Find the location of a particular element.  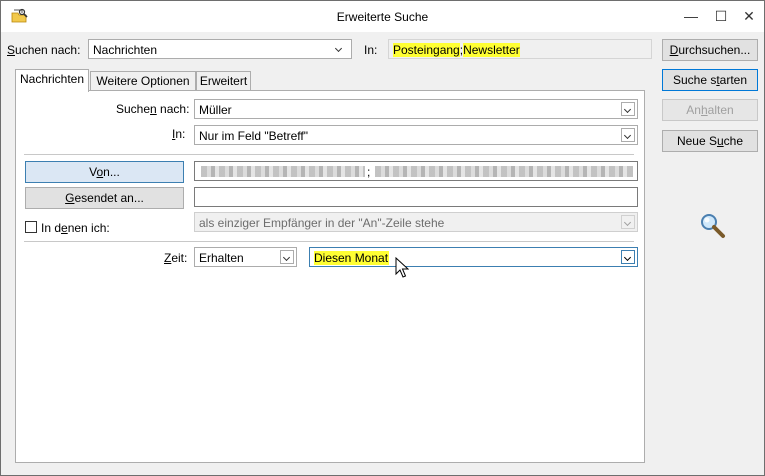

title-bar: Erweiterte Suche — ☐ ✕ is located at coordinates (382, 16).